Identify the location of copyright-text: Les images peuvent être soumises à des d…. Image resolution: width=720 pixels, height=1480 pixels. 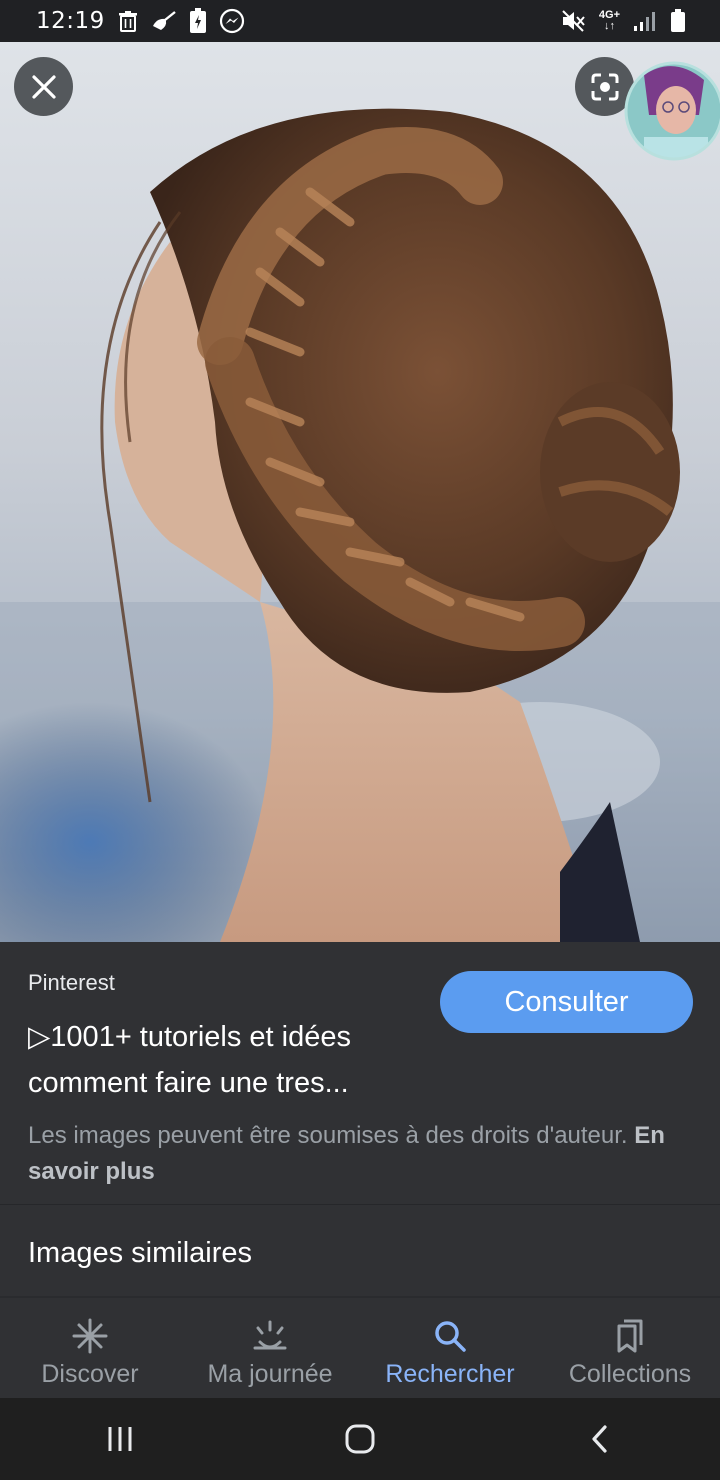
(328, 1135).